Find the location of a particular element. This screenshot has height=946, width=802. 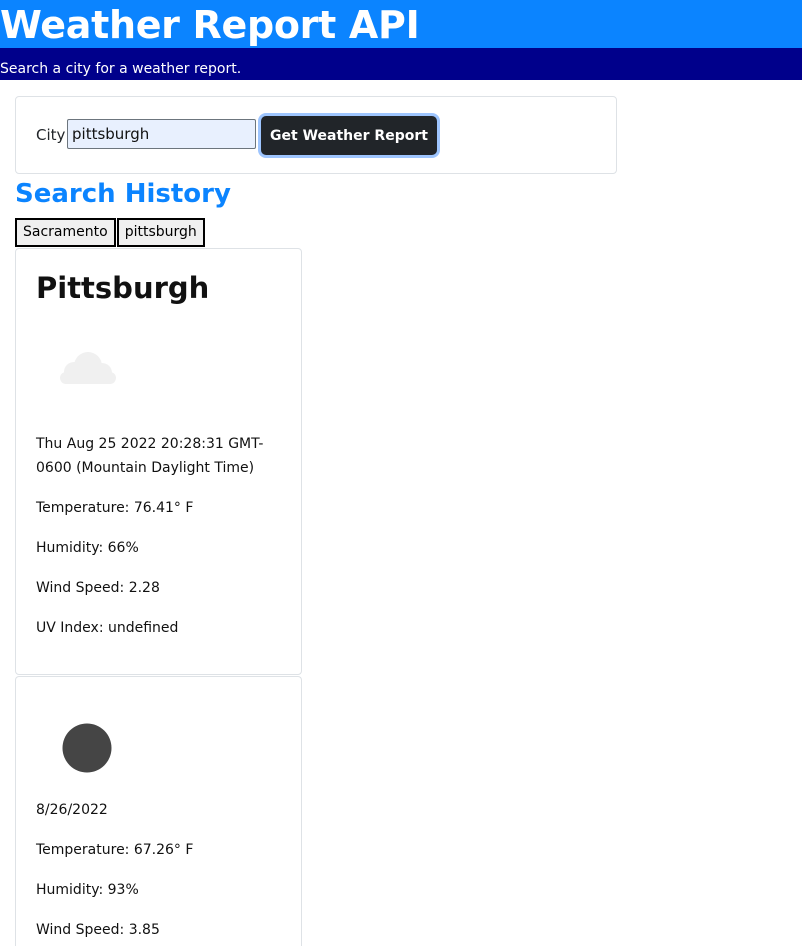

current-temperature: Temperature: 76.41° F is located at coordinates (115, 508).